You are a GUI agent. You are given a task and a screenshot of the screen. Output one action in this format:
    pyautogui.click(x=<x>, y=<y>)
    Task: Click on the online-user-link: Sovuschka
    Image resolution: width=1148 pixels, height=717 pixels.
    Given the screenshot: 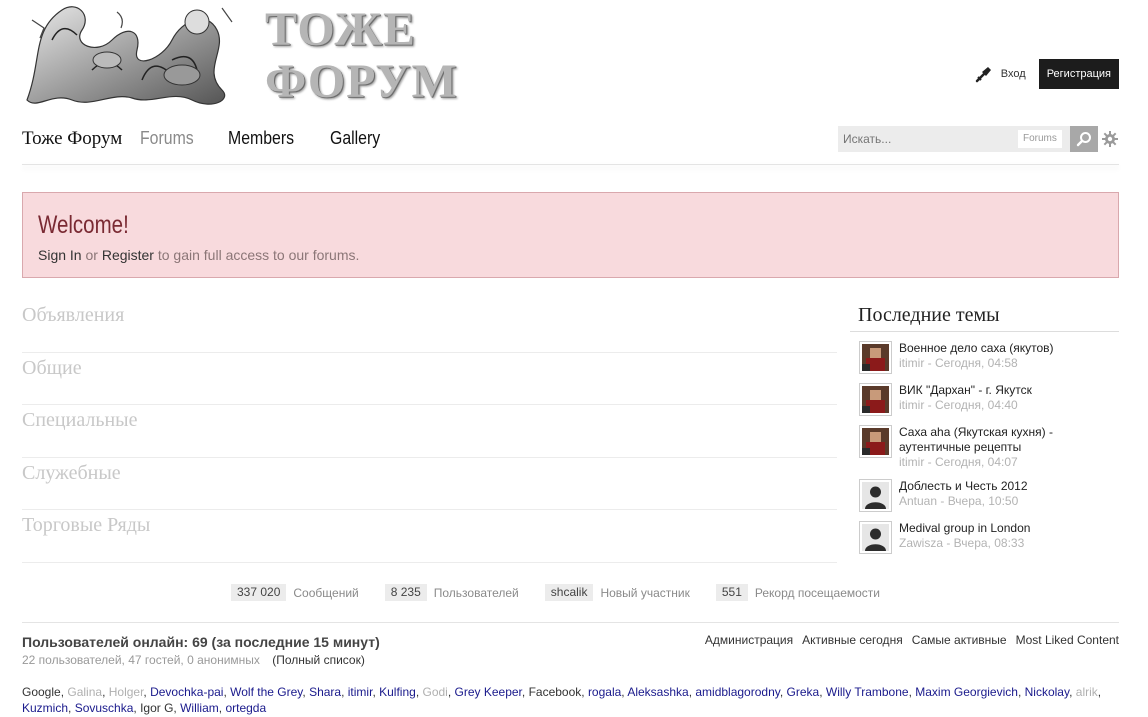 What is the action you would take?
    pyautogui.click(x=104, y=708)
    